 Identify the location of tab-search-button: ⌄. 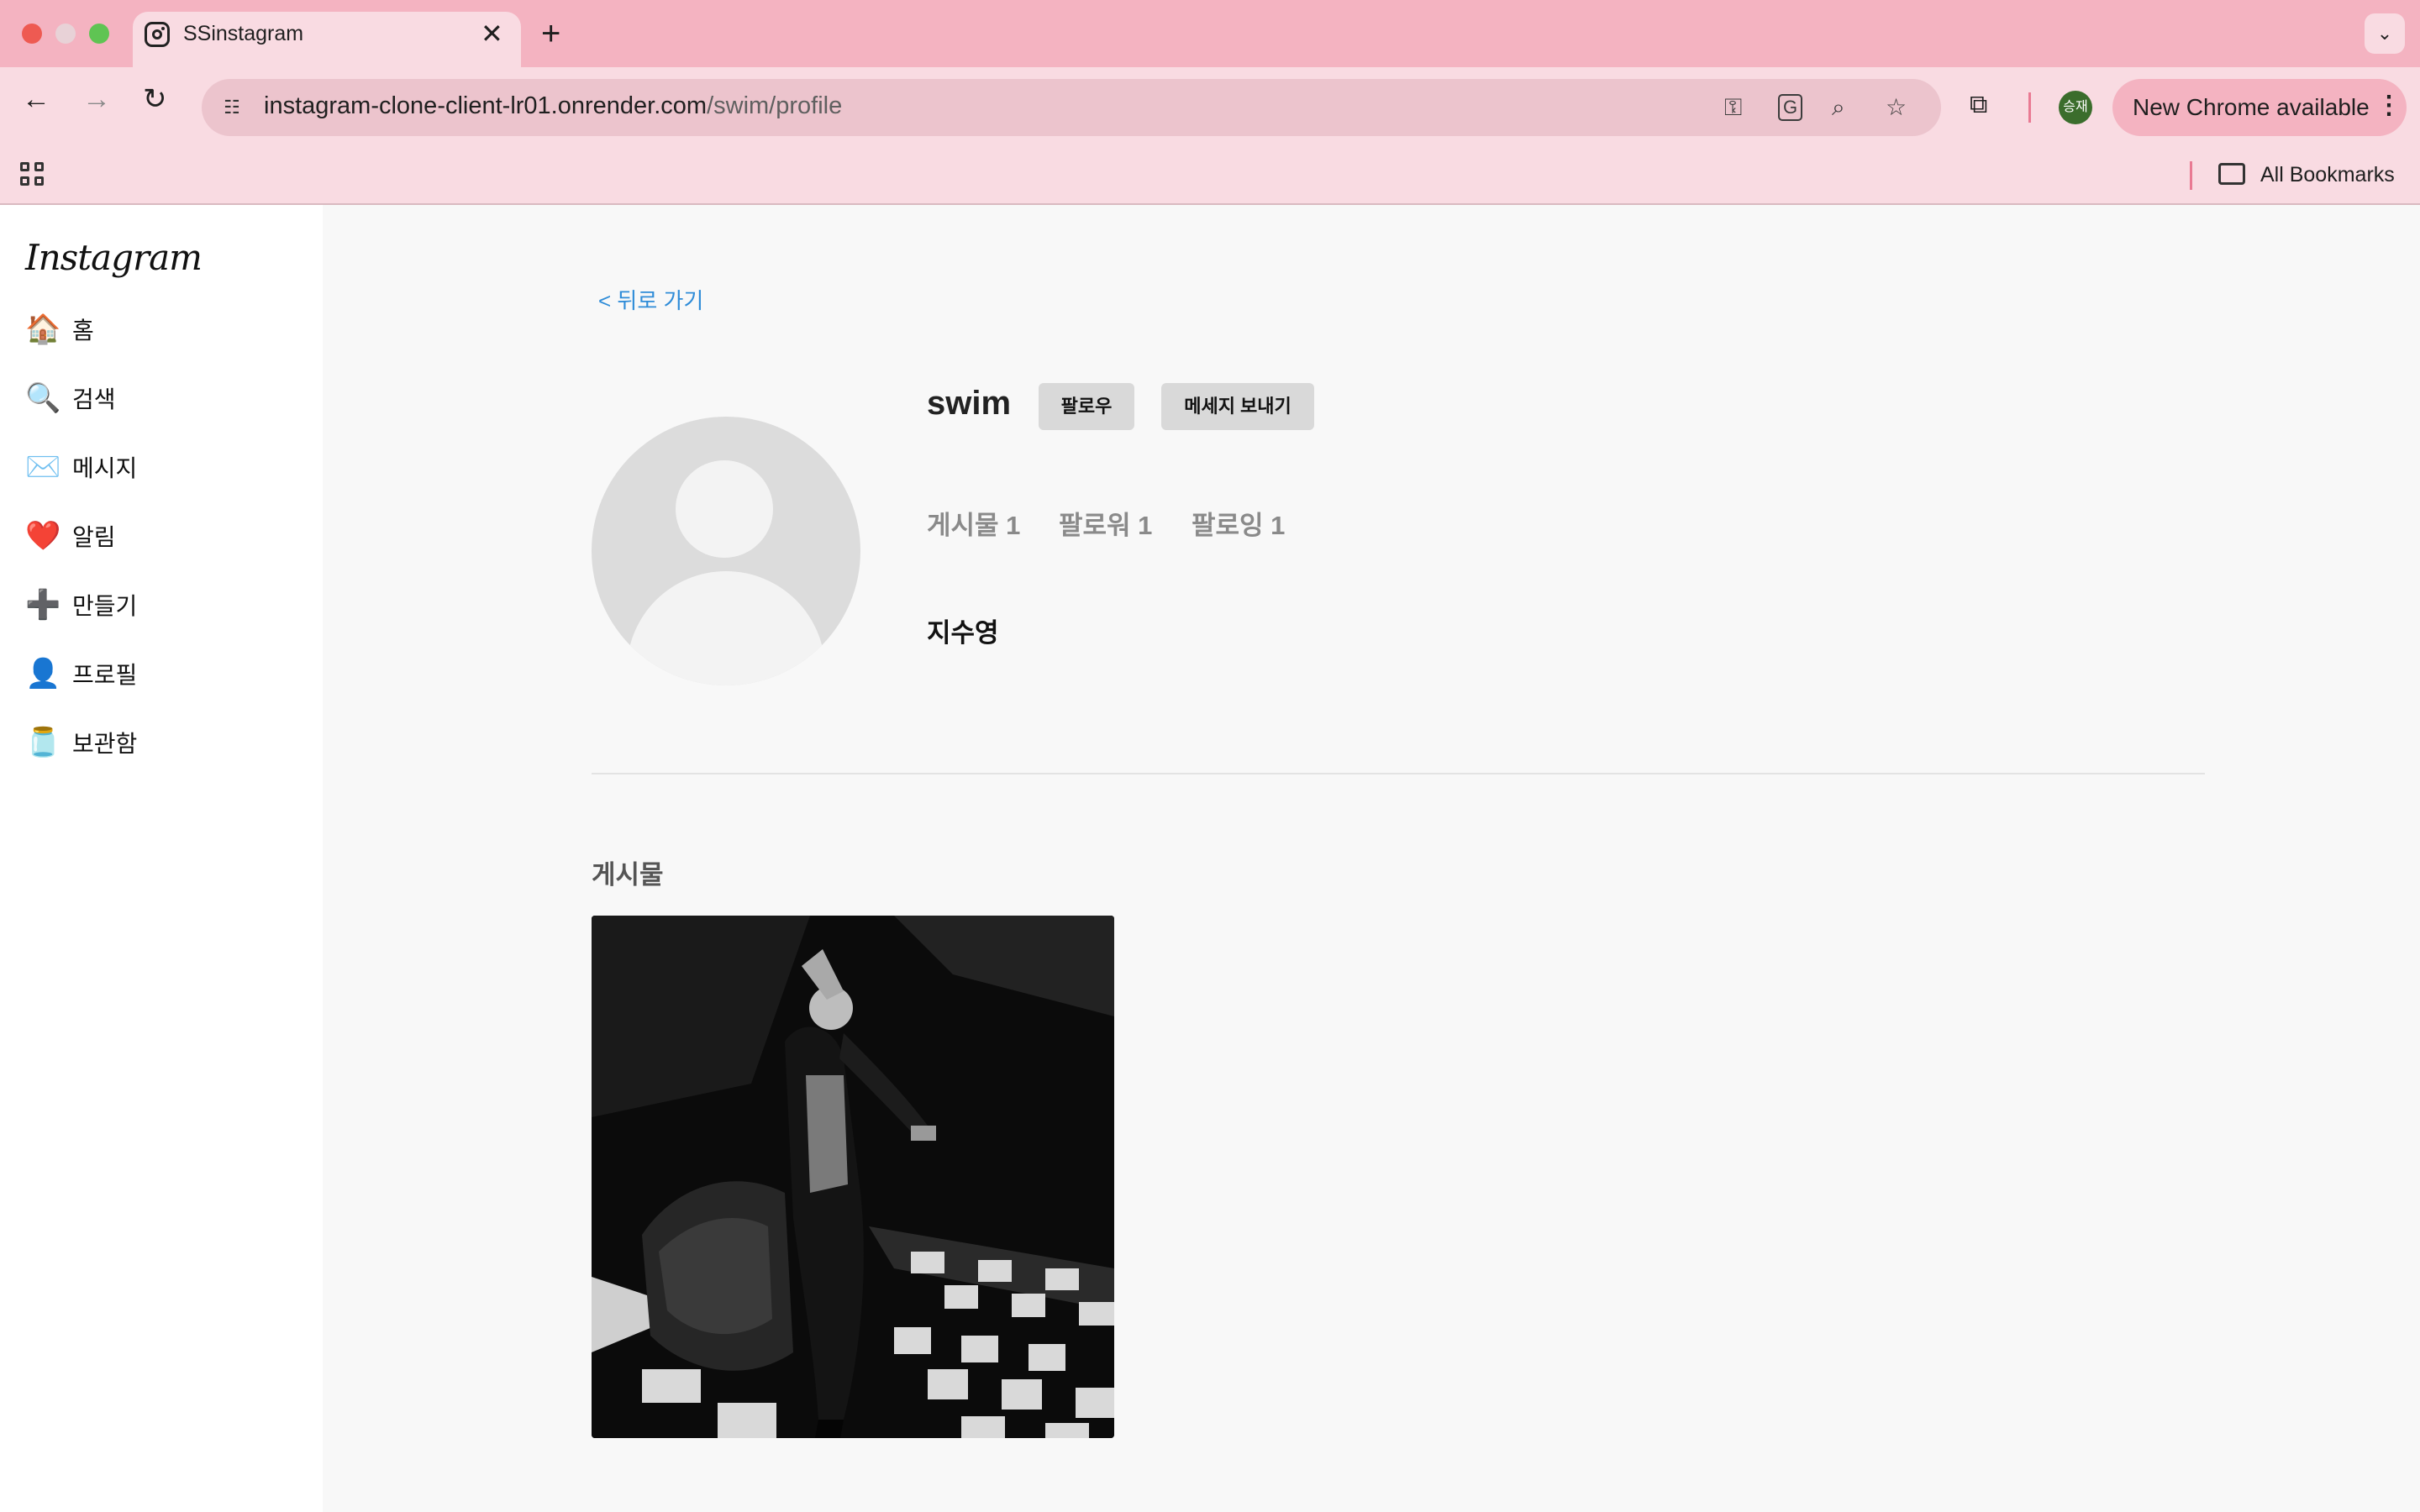
(2385, 33).